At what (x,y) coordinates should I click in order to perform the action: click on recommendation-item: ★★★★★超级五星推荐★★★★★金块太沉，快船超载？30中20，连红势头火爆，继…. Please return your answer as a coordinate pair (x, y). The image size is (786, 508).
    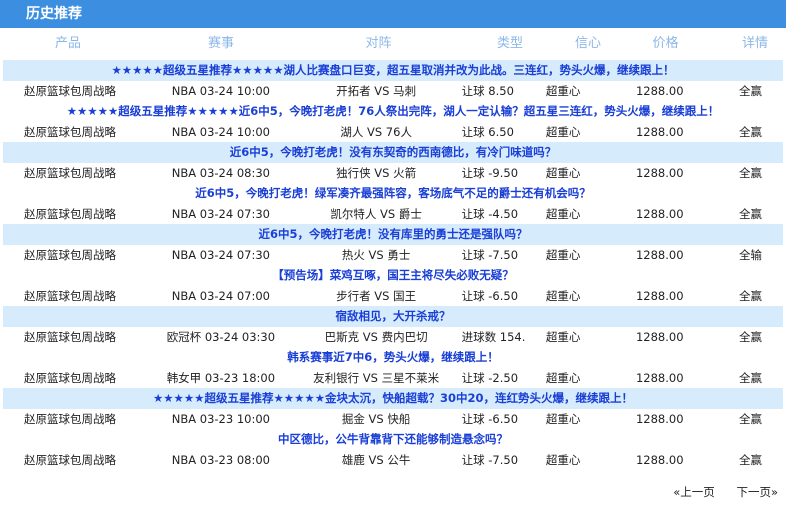
    Looking at the image, I should click on (393, 408).